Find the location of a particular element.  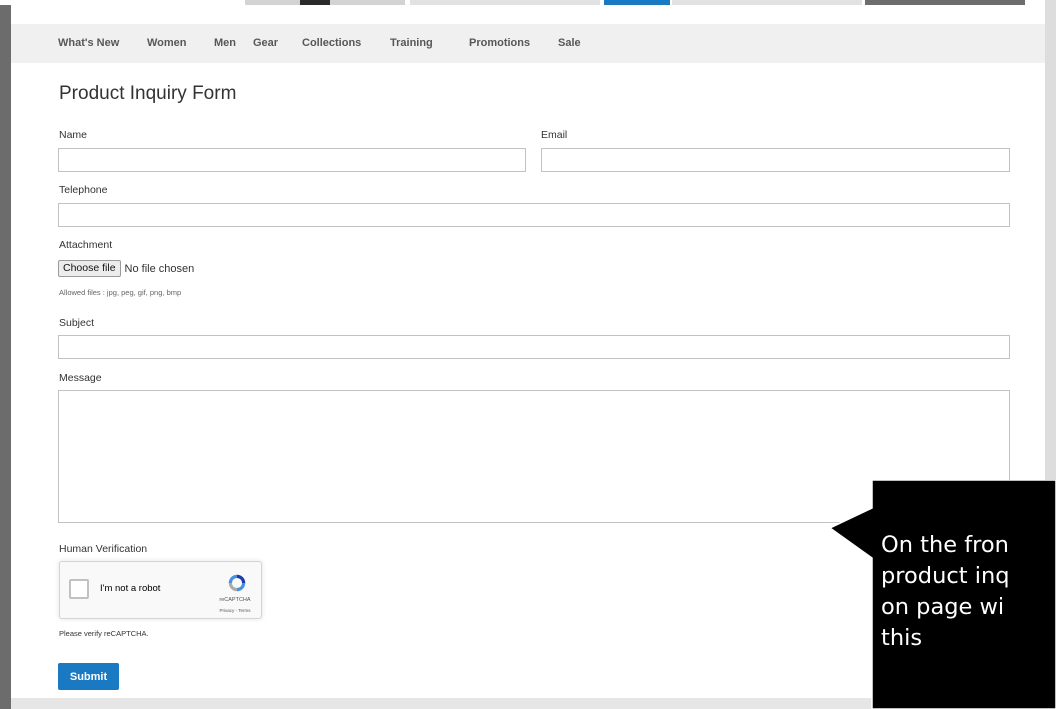

telephone-label: Telephone is located at coordinates (83, 190).